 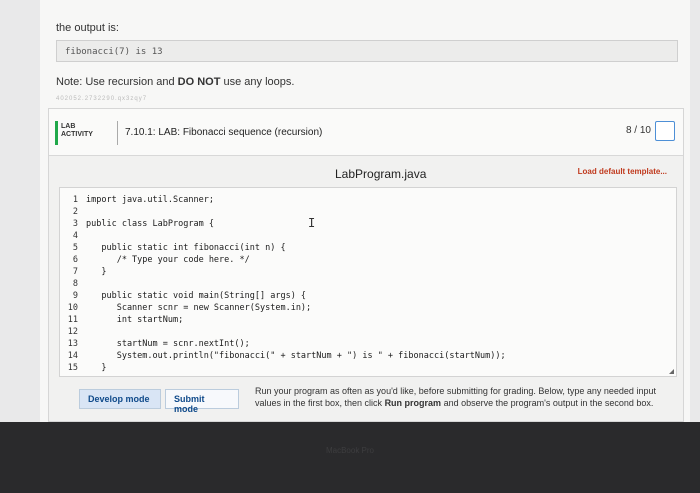 What do you see at coordinates (296, 296) in the screenshot?
I see `code-line: public static void main(String[] args) {` at bounding box center [296, 296].